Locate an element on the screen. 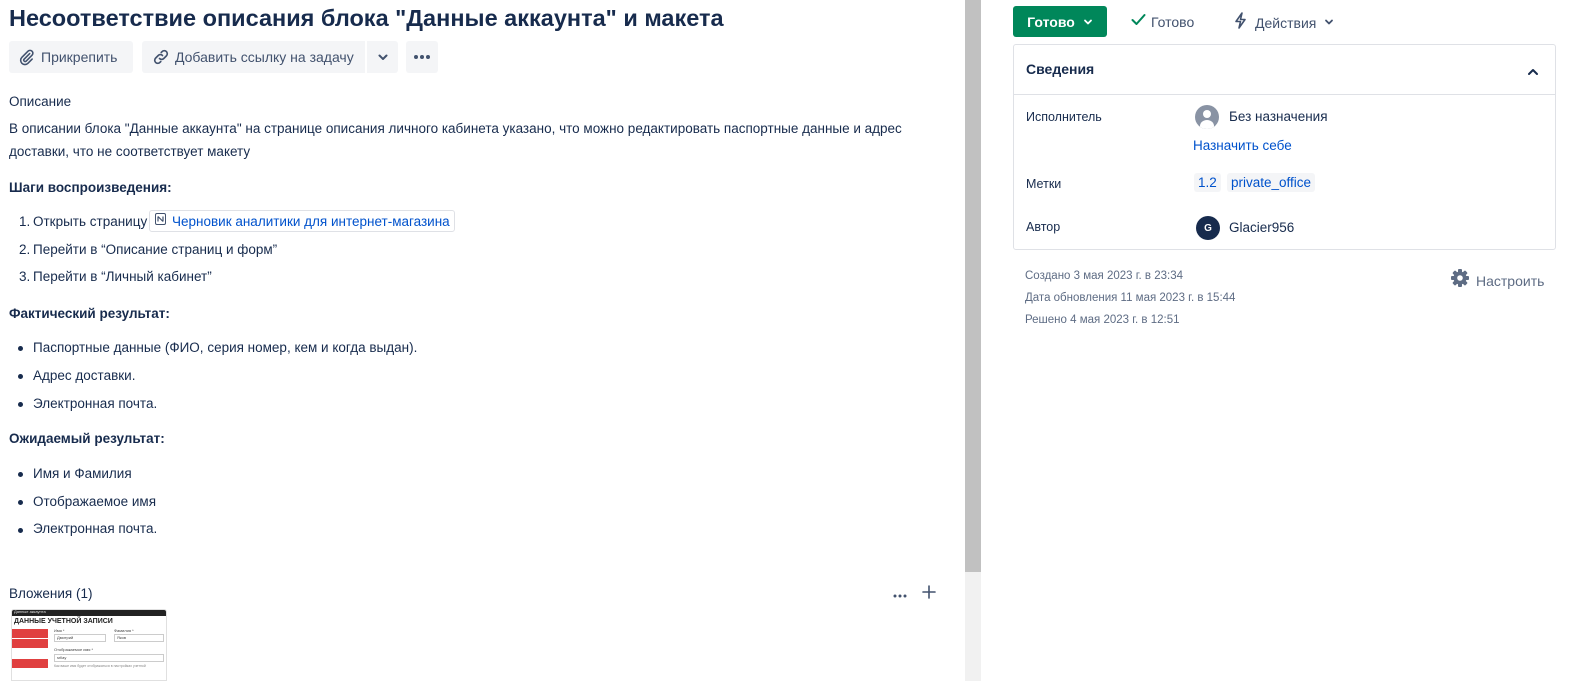  label-tag: 1.2 is located at coordinates (1207, 182).